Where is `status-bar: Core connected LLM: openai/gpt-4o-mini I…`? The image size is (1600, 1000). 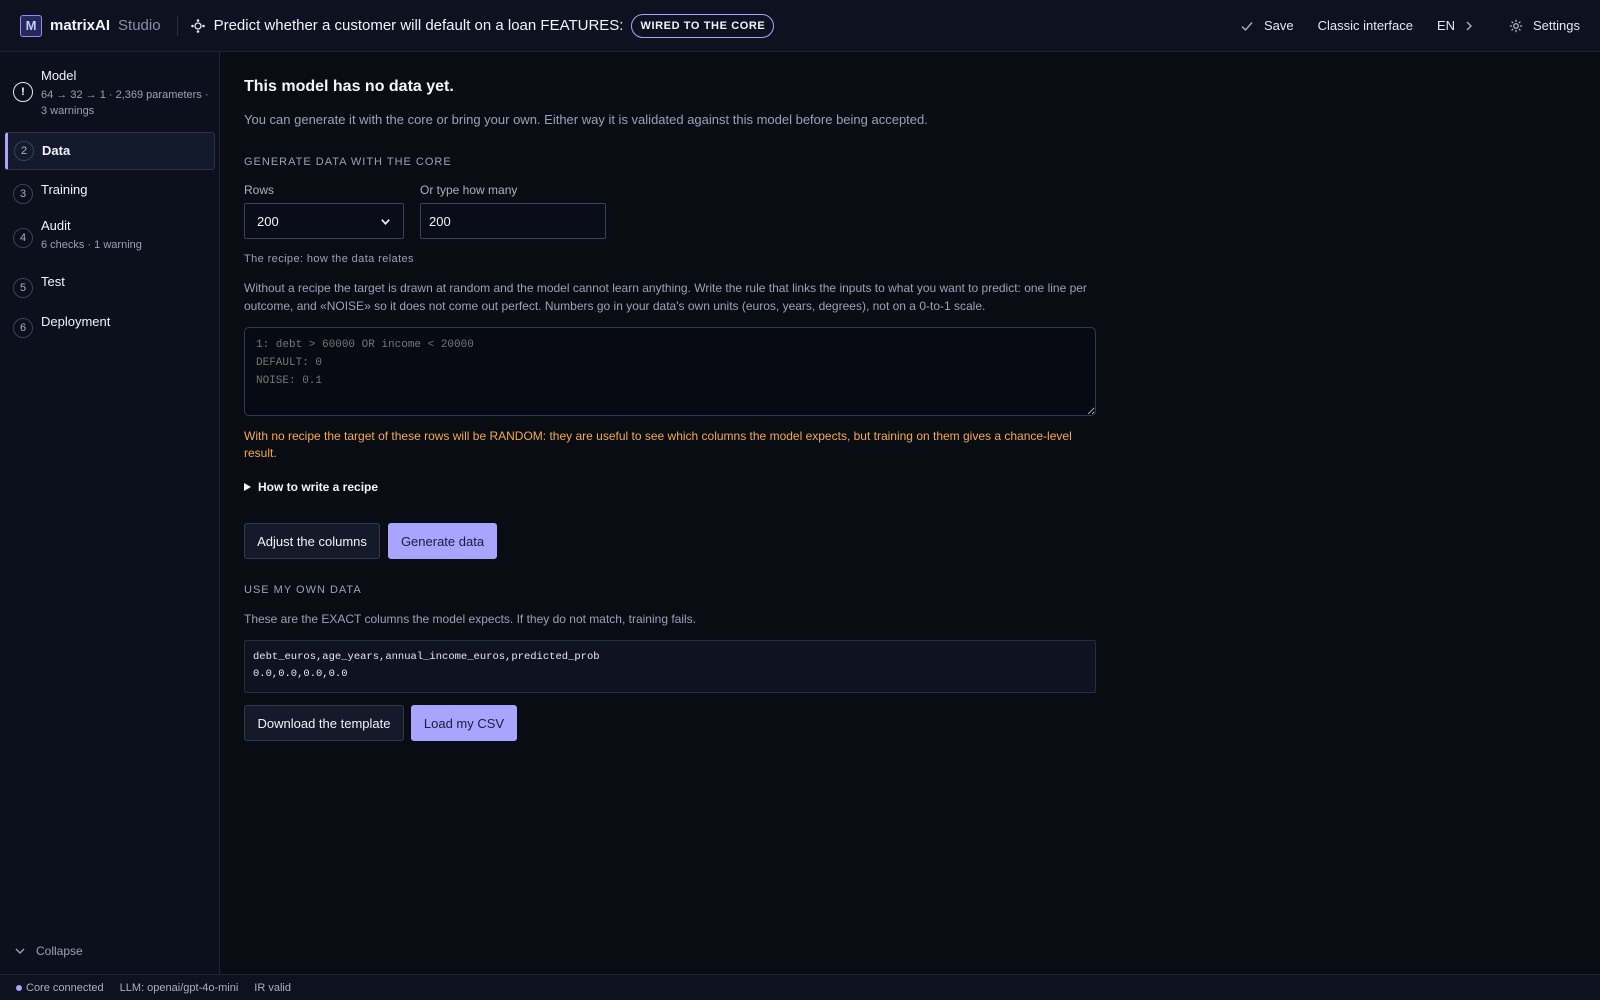 status-bar: Core connected LLM: openai/gpt-4o-mini I… is located at coordinates (800, 987).